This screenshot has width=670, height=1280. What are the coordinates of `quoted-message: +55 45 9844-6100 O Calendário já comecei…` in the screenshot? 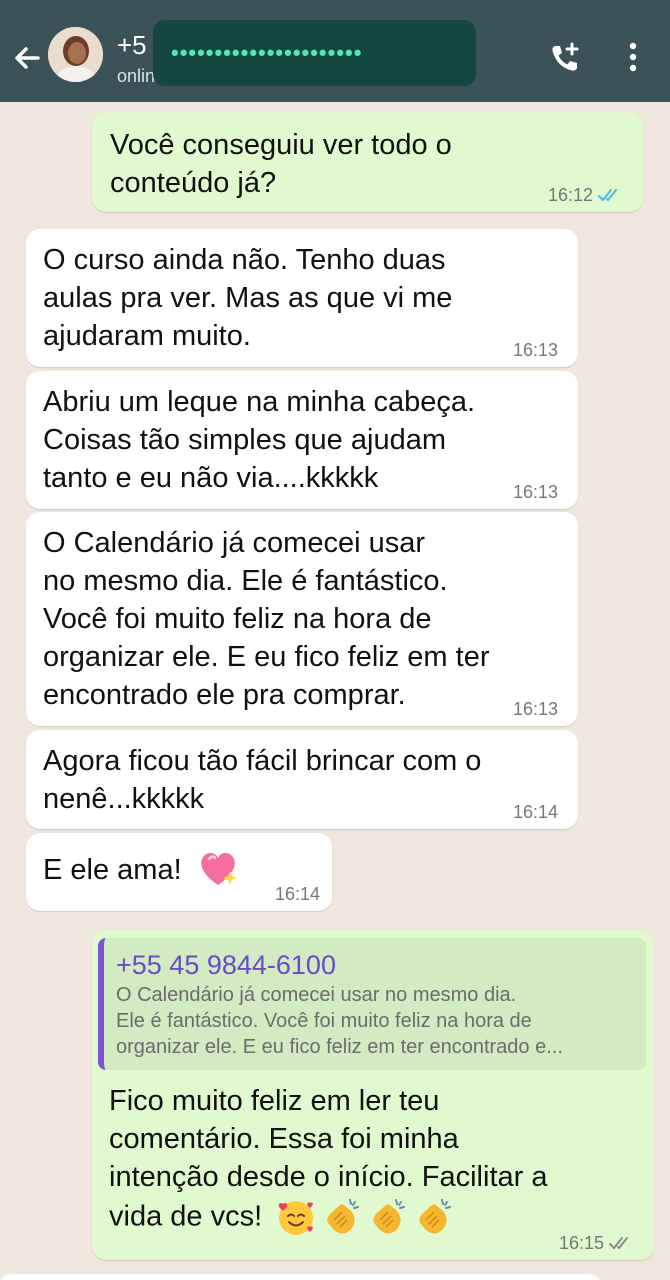 It's located at (372, 1004).